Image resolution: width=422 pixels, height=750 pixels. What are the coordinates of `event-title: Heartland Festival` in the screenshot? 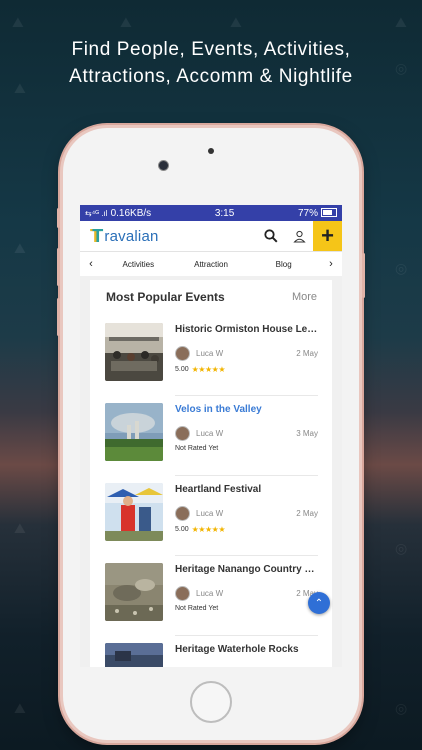 It's located at (246, 489).